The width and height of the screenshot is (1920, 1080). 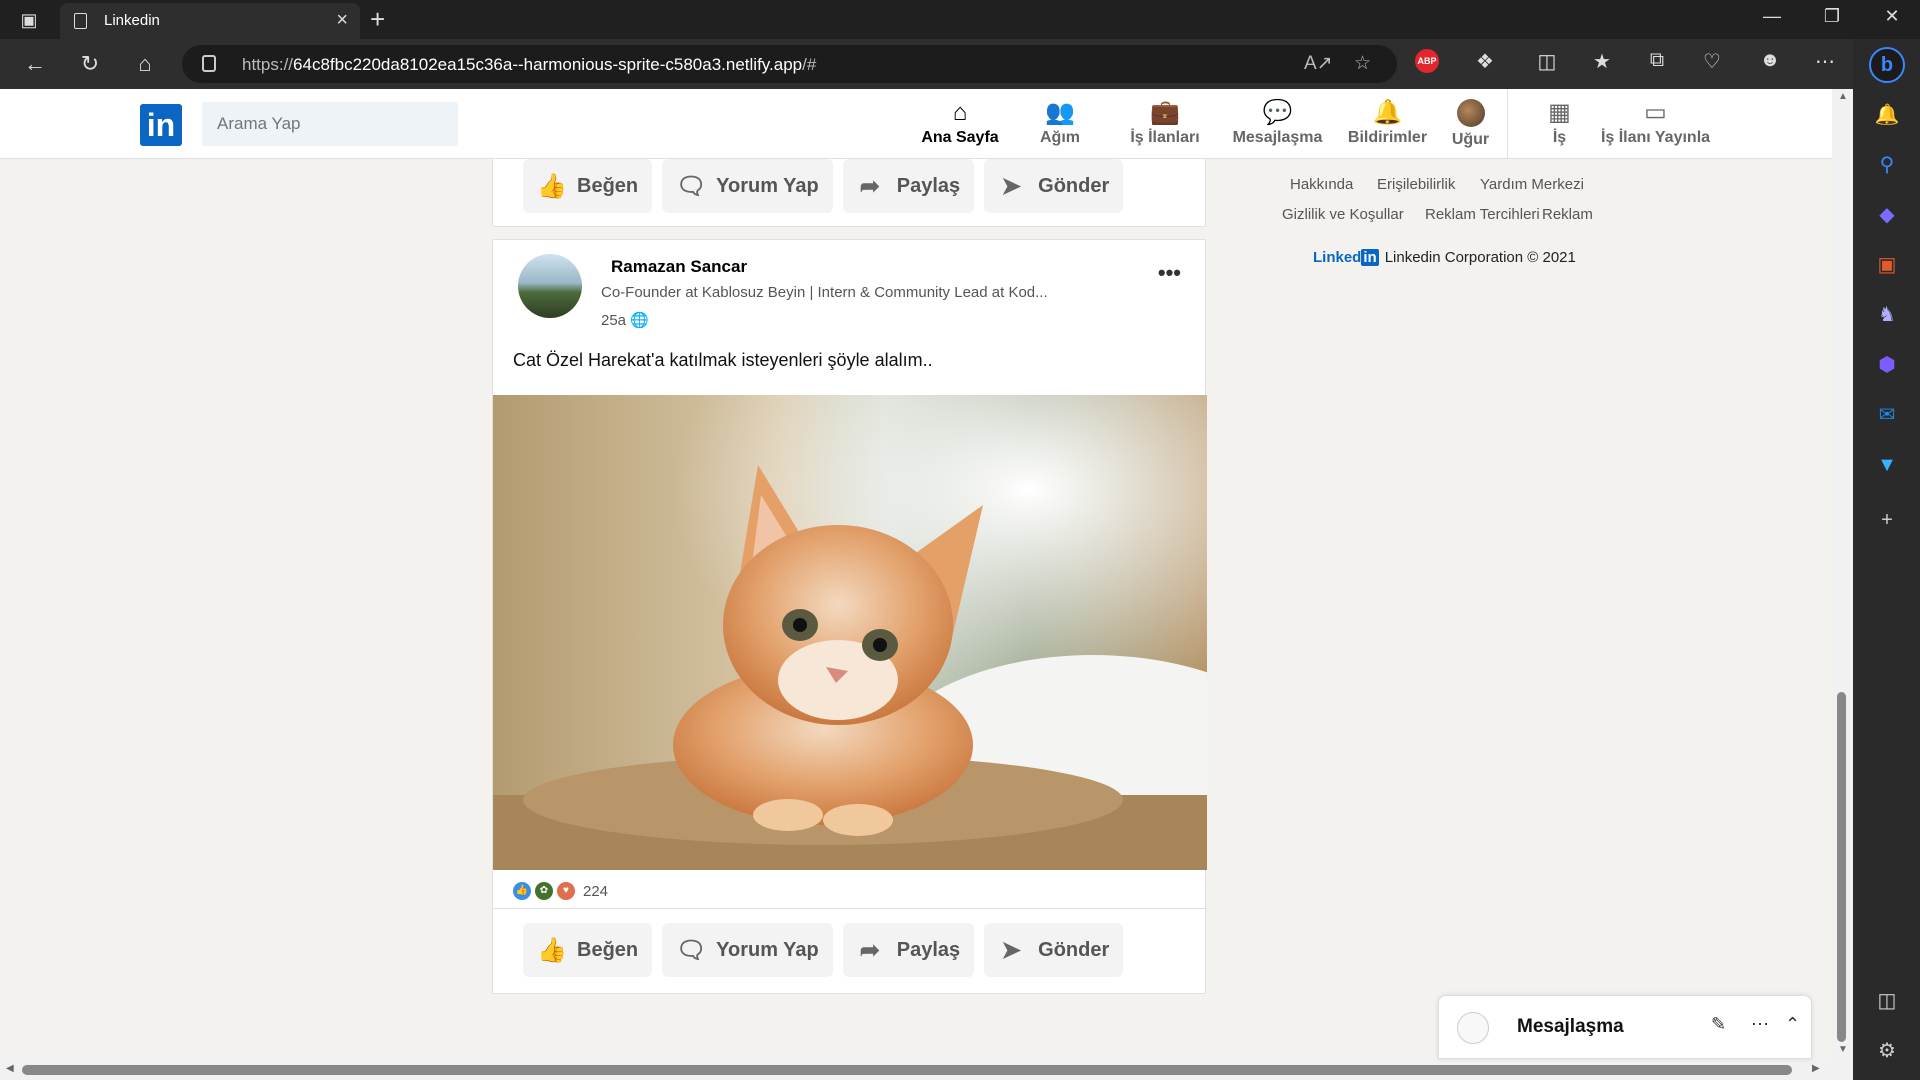 I want to click on more-icon: ⋯, so click(x=1760, y=1024).